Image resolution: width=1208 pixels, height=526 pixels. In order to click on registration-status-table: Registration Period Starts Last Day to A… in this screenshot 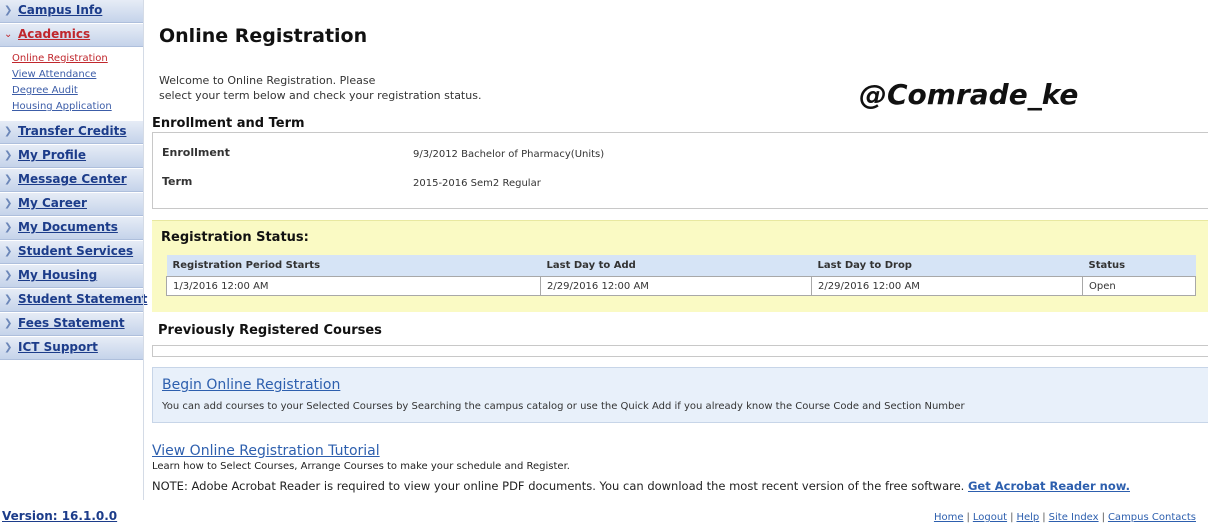, I will do `click(681, 275)`.